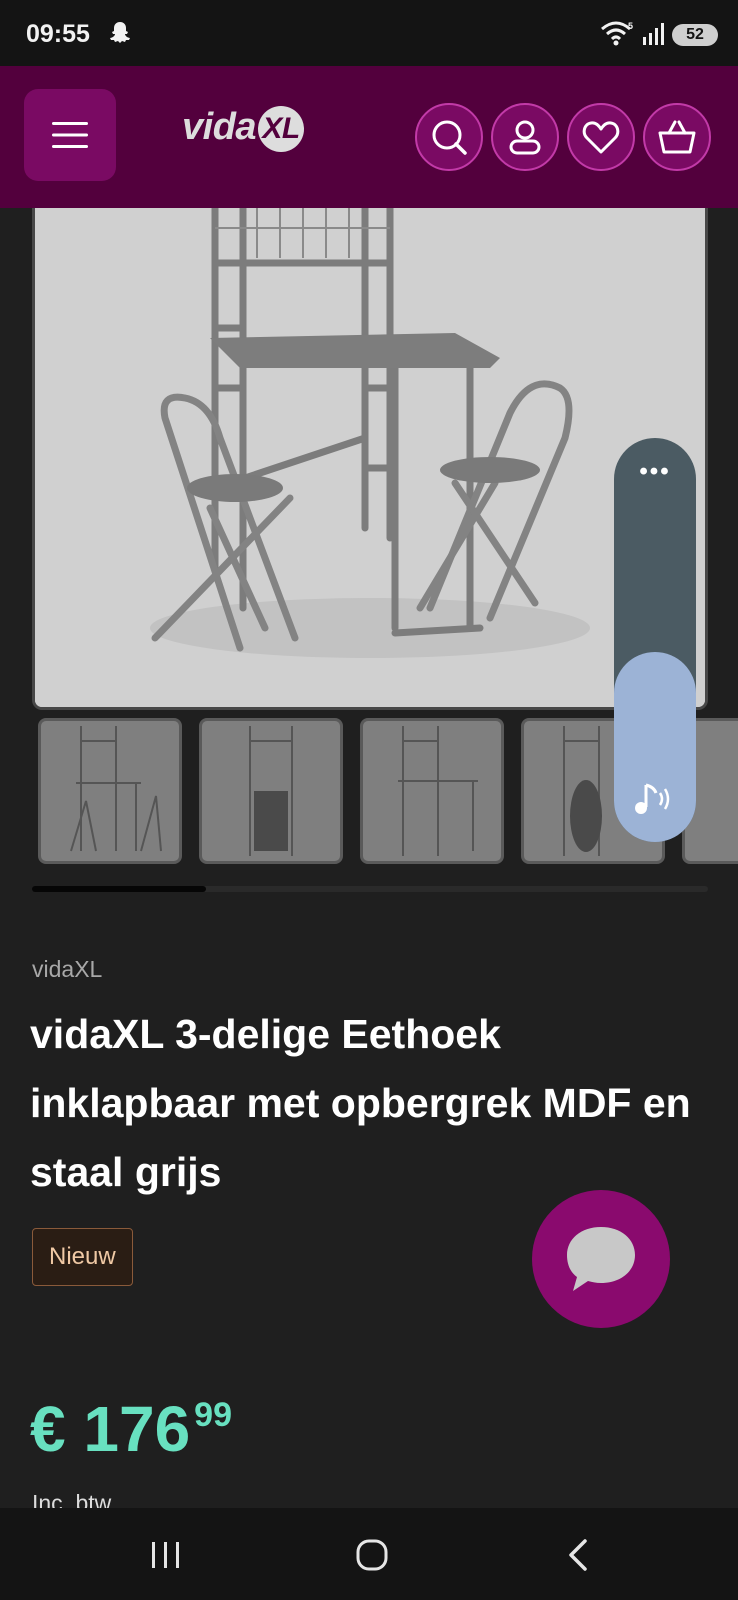 This screenshot has width=738, height=1600. I want to click on product-price: € 176 99, so click(131, 1429).